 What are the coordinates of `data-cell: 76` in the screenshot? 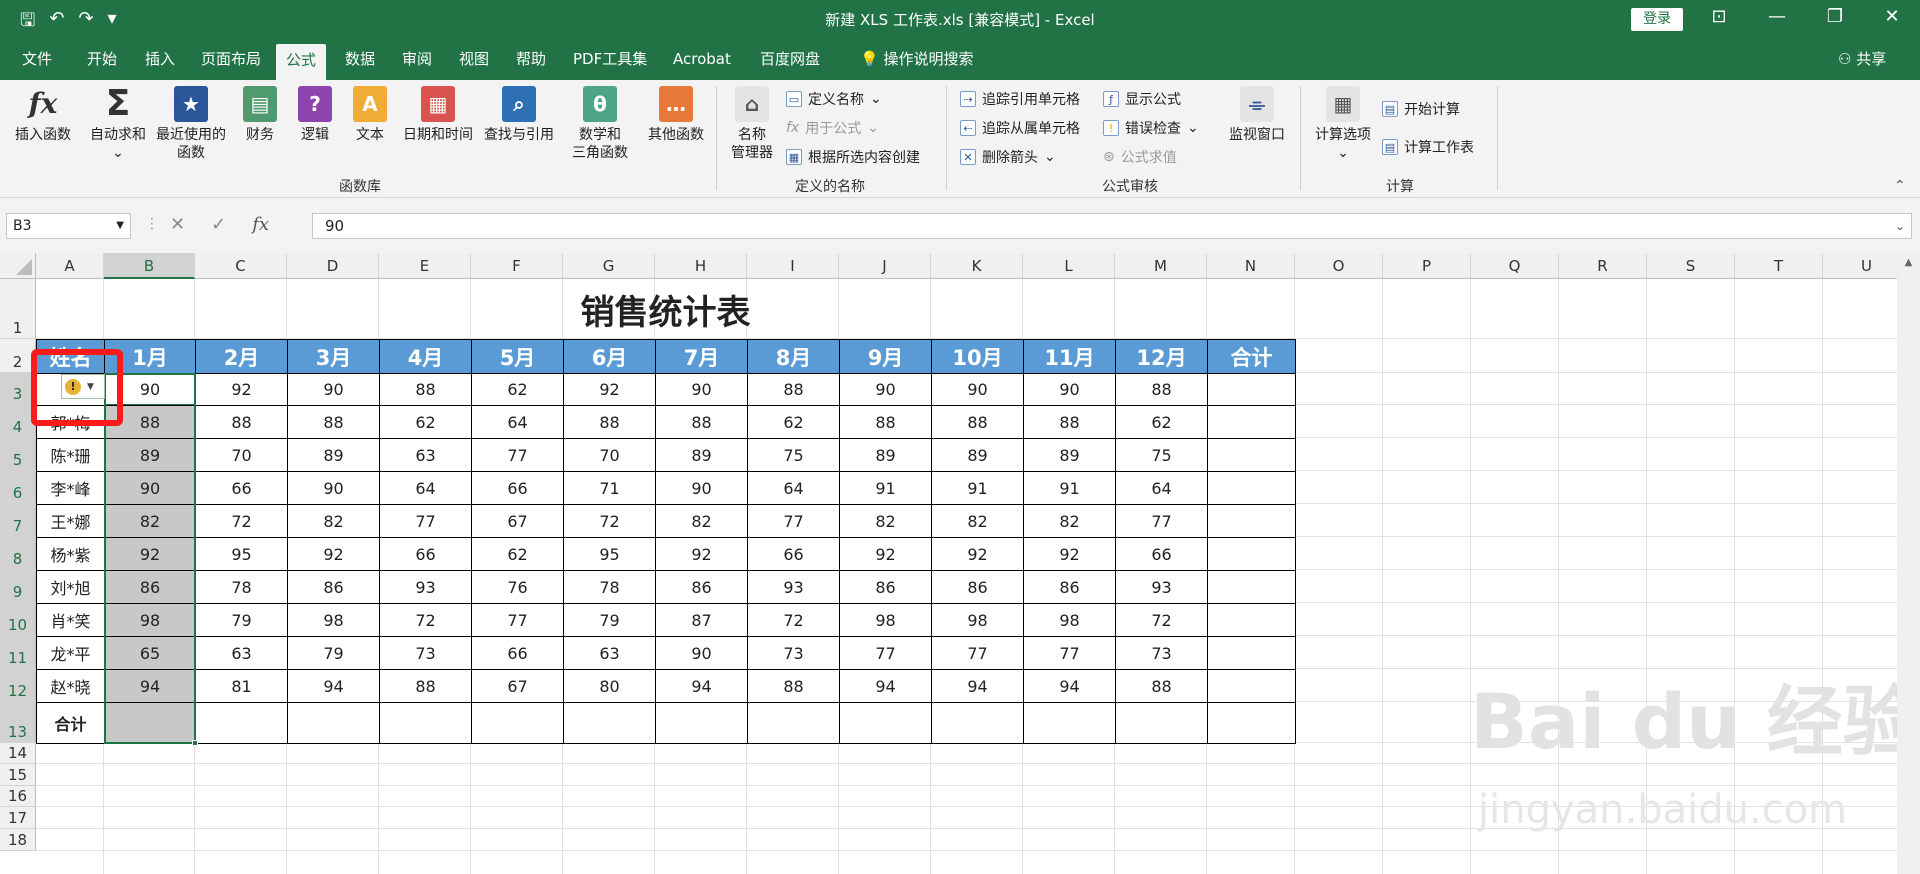 It's located at (517, 587).